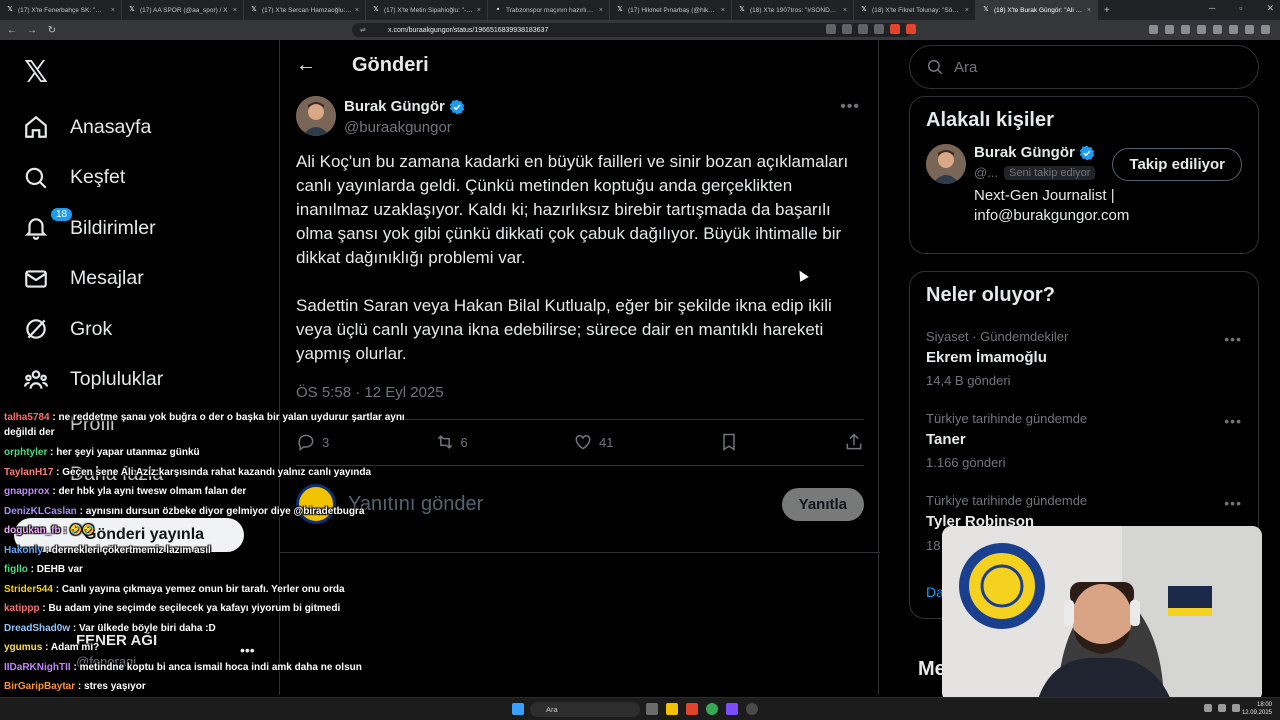 This screenshot has height=720, width=1280. I want to click on music-icon, so click(1169, 29).